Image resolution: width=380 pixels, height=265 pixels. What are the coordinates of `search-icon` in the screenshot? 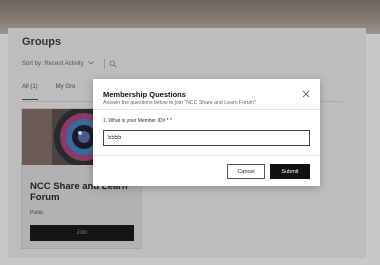 It's located at (113, 64).